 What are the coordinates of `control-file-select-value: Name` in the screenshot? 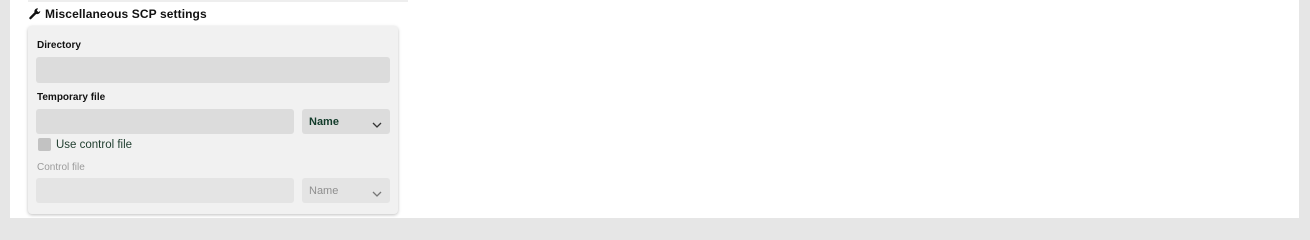 It's located at (324, 190).